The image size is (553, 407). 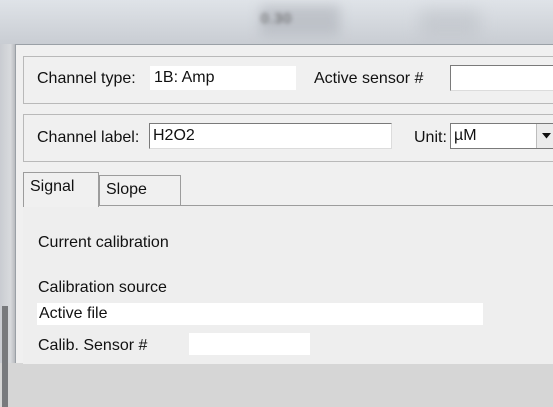 I want to click on channel-label-field: H2O2, so click(x=270, y=136).